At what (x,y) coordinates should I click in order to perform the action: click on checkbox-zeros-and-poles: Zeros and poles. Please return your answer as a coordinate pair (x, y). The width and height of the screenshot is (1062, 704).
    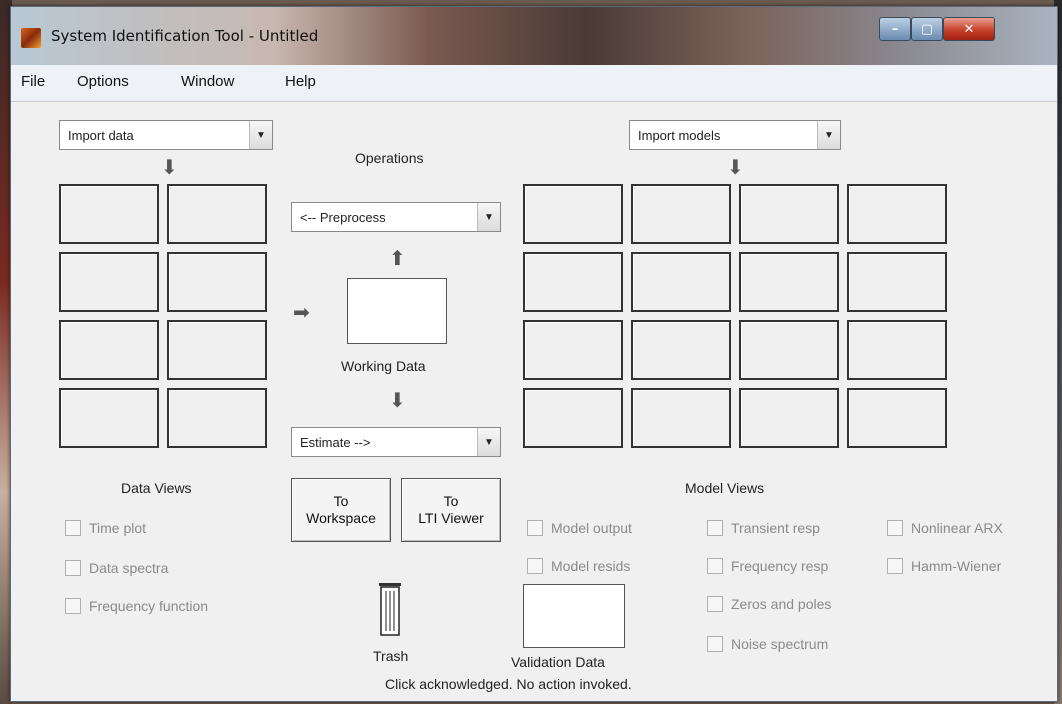
    Looking at the image, I should click on (769, 604).